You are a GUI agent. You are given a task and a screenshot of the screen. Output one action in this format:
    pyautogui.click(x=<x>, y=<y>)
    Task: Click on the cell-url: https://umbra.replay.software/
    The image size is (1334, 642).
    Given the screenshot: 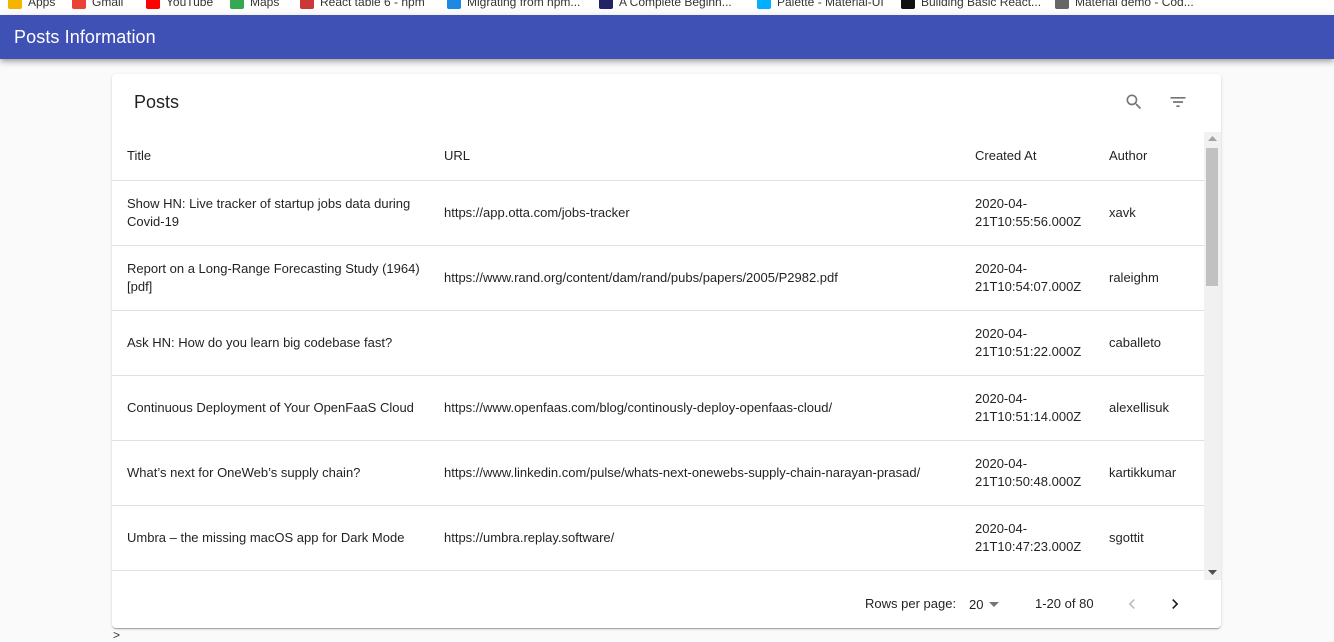 What is the action you would take?
    pyautogui.click(x=529, y=537)
    